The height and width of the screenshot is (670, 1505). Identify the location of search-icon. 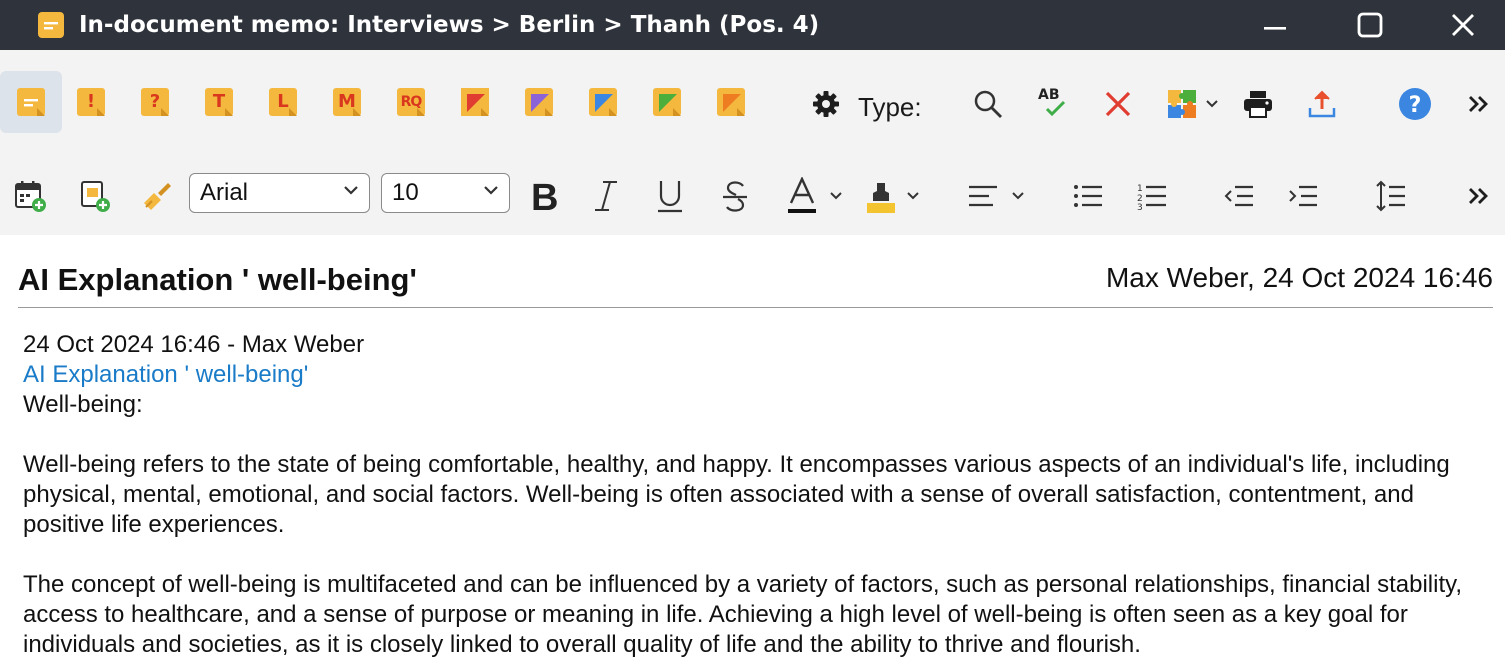
(988, 104).